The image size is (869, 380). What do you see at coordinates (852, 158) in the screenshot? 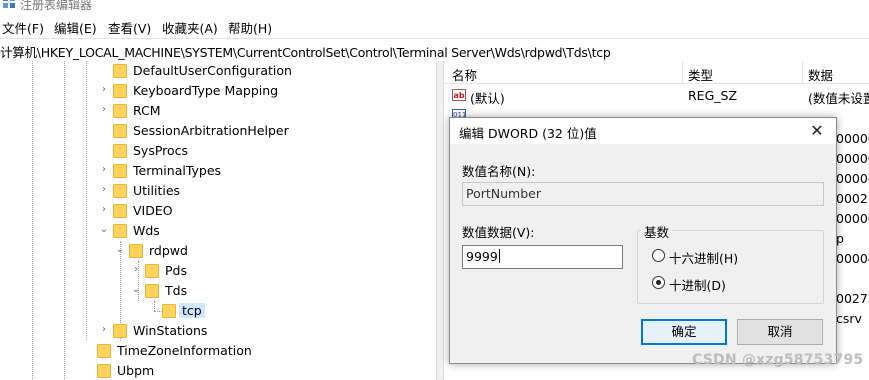
I see `value-data-fragment: 00000` at bounding box center [852, 158].